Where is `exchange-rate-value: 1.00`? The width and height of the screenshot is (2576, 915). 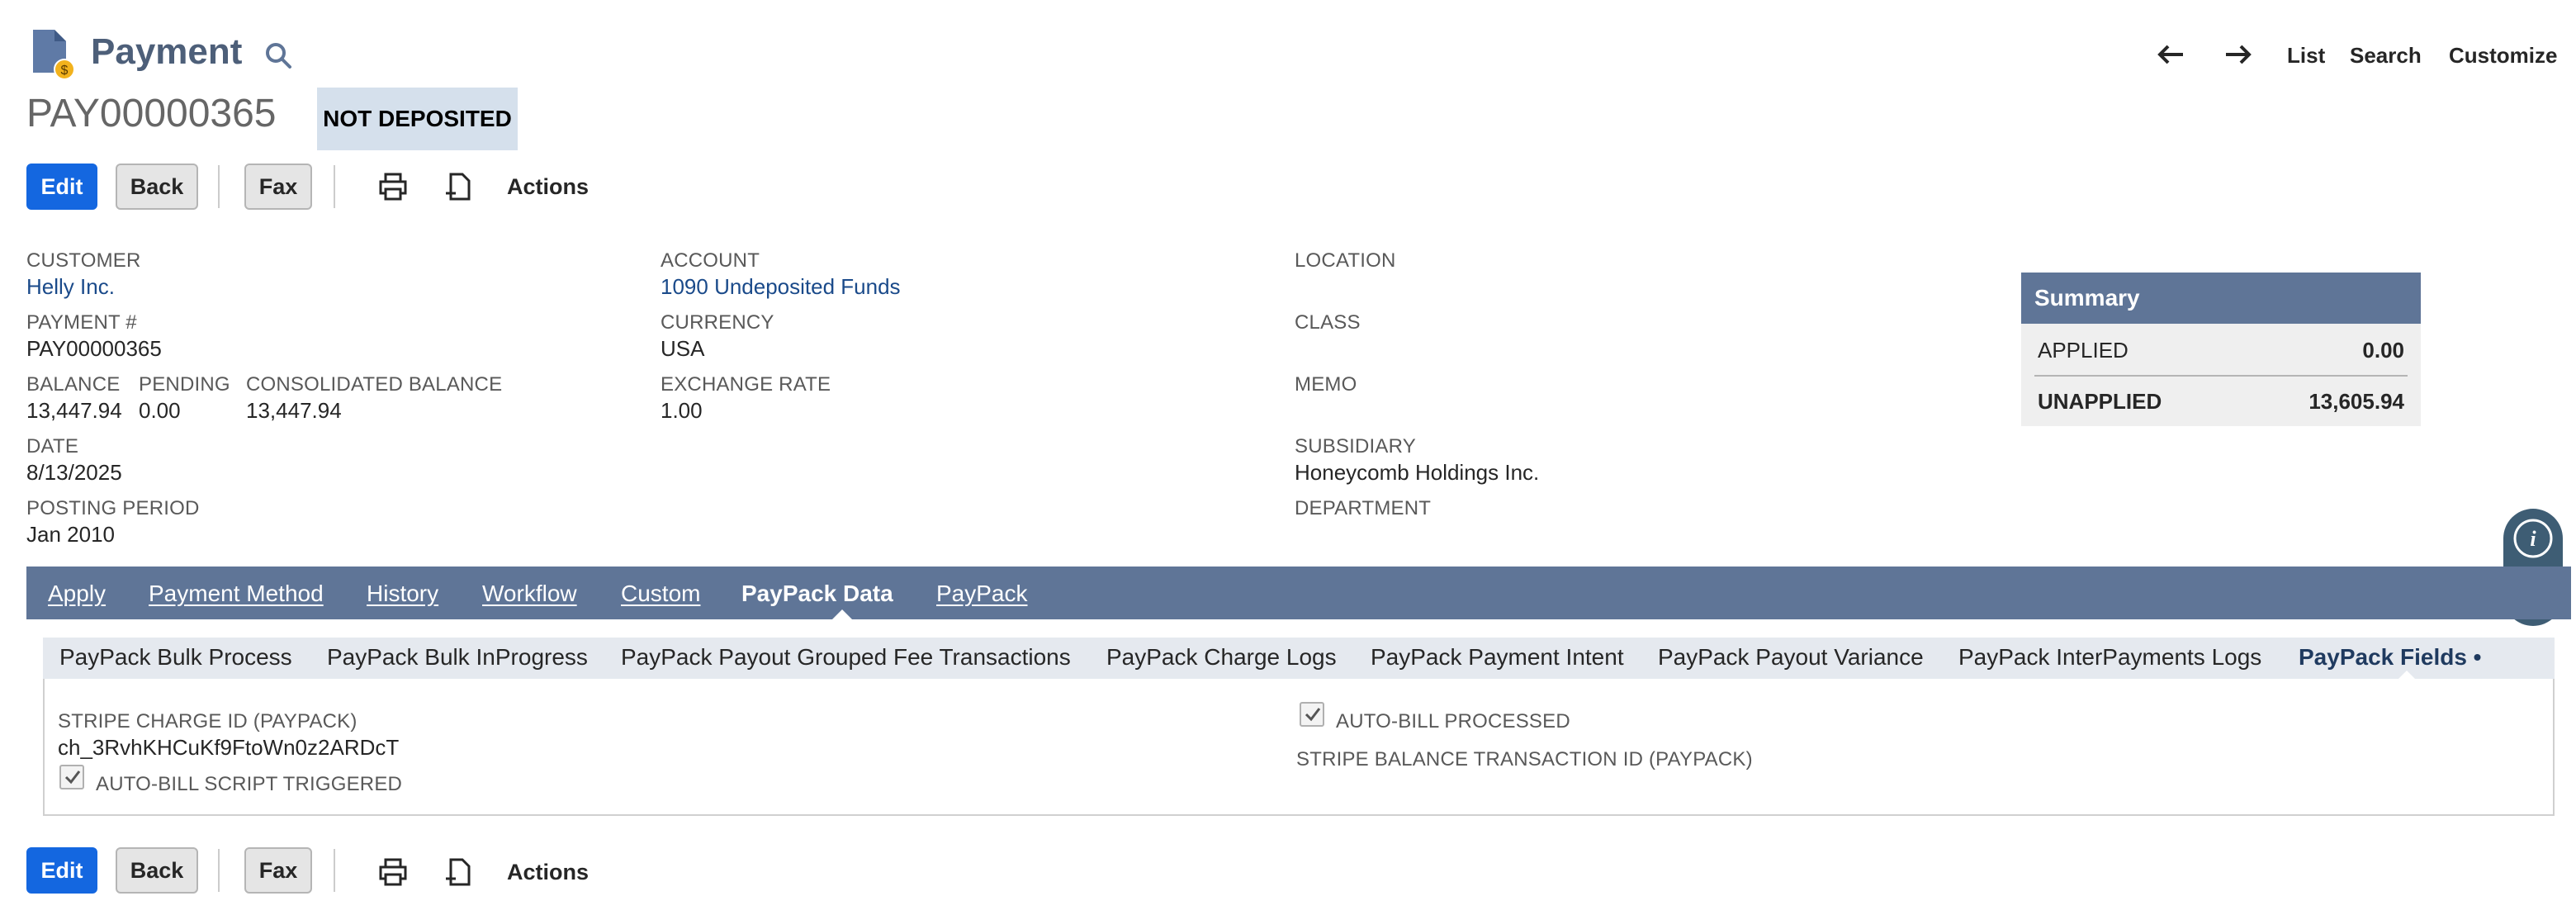
exchange-rate-value: 1.00 is located at coordinates (682, 410).